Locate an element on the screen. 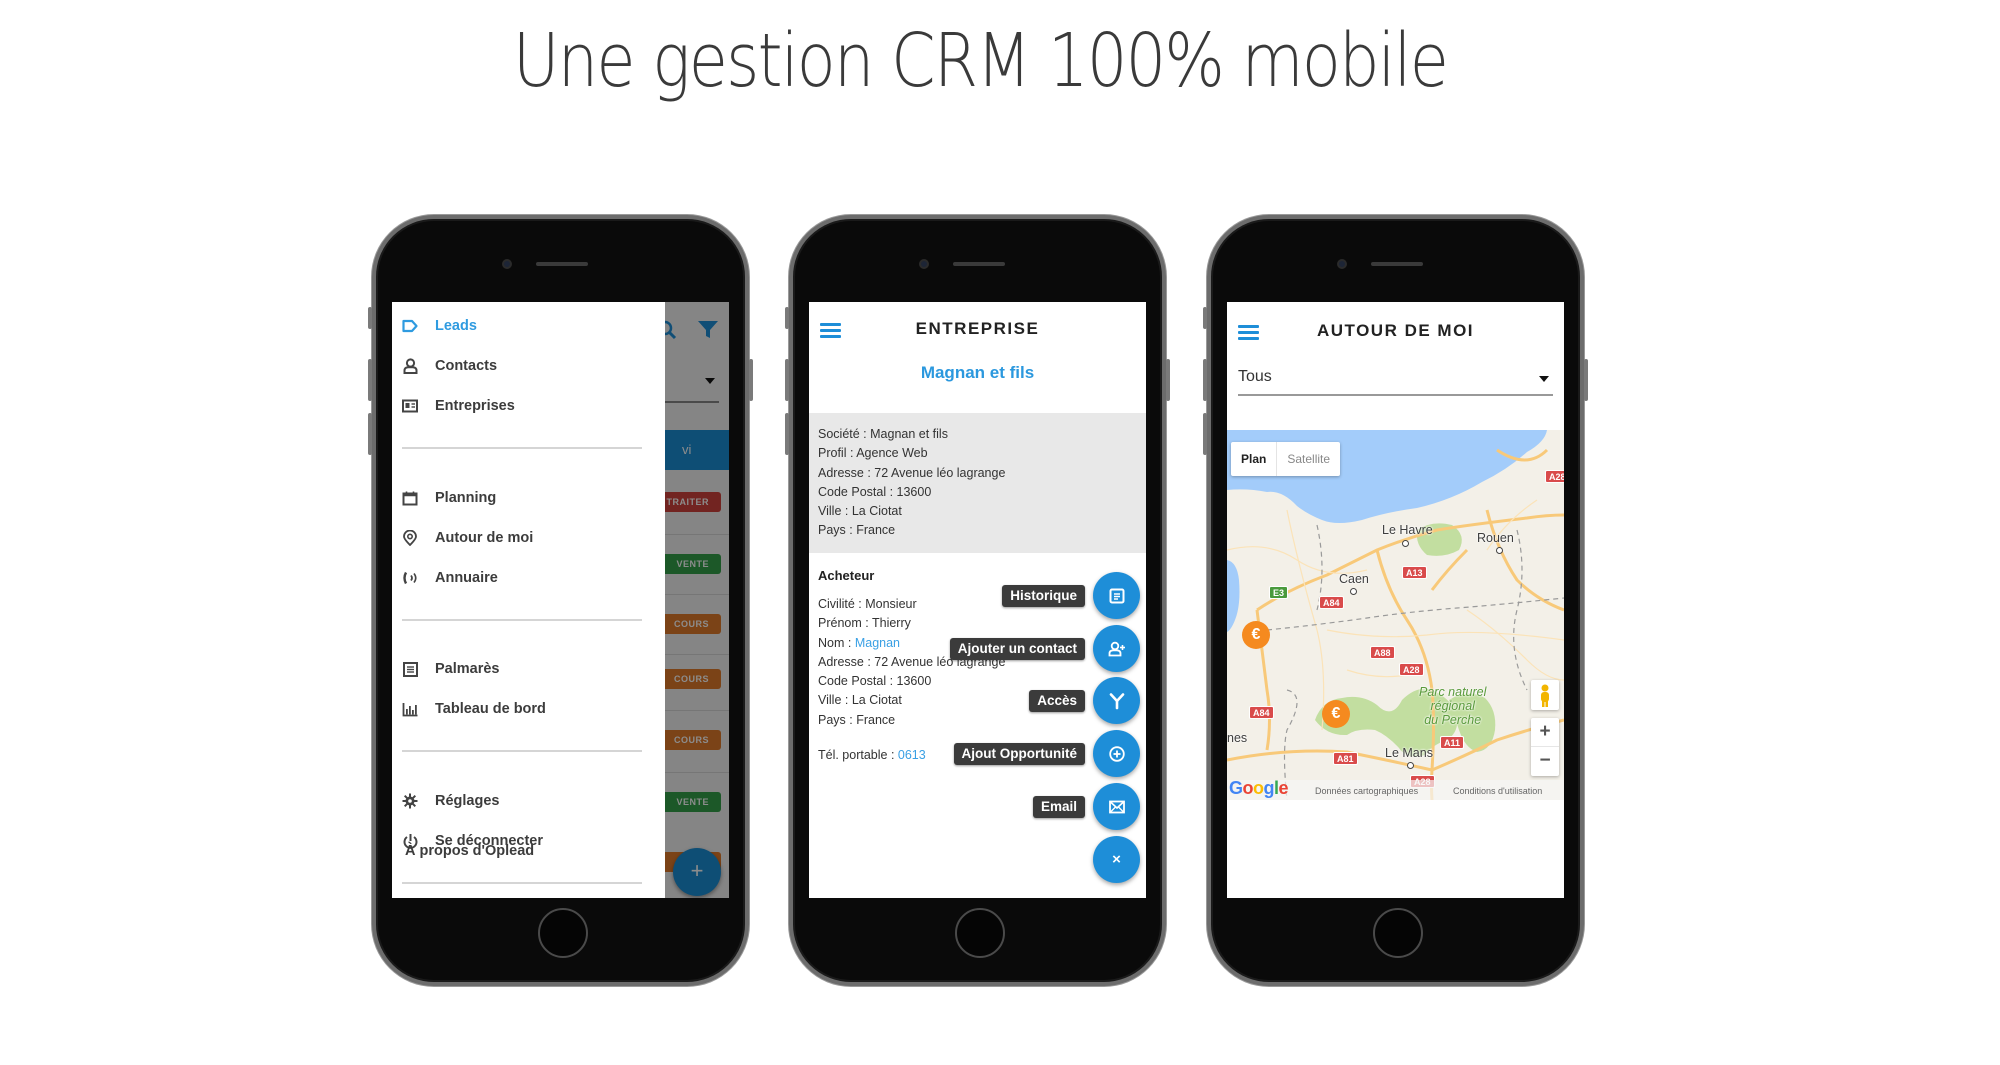 This screenshot has height=1065, width=2000. history-icon is located at coordinates (1116, 595).